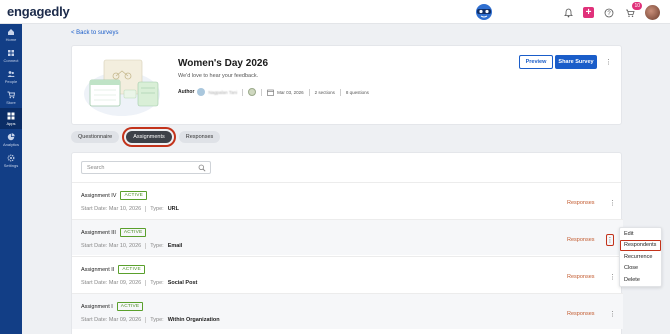 Image resolution: width=670 pixels, height=334 pixels. Describe the element at coordinates (218, 76) in the screenshot. I see `survey-subtitle: We'd love to hear your feedback.` at that location.